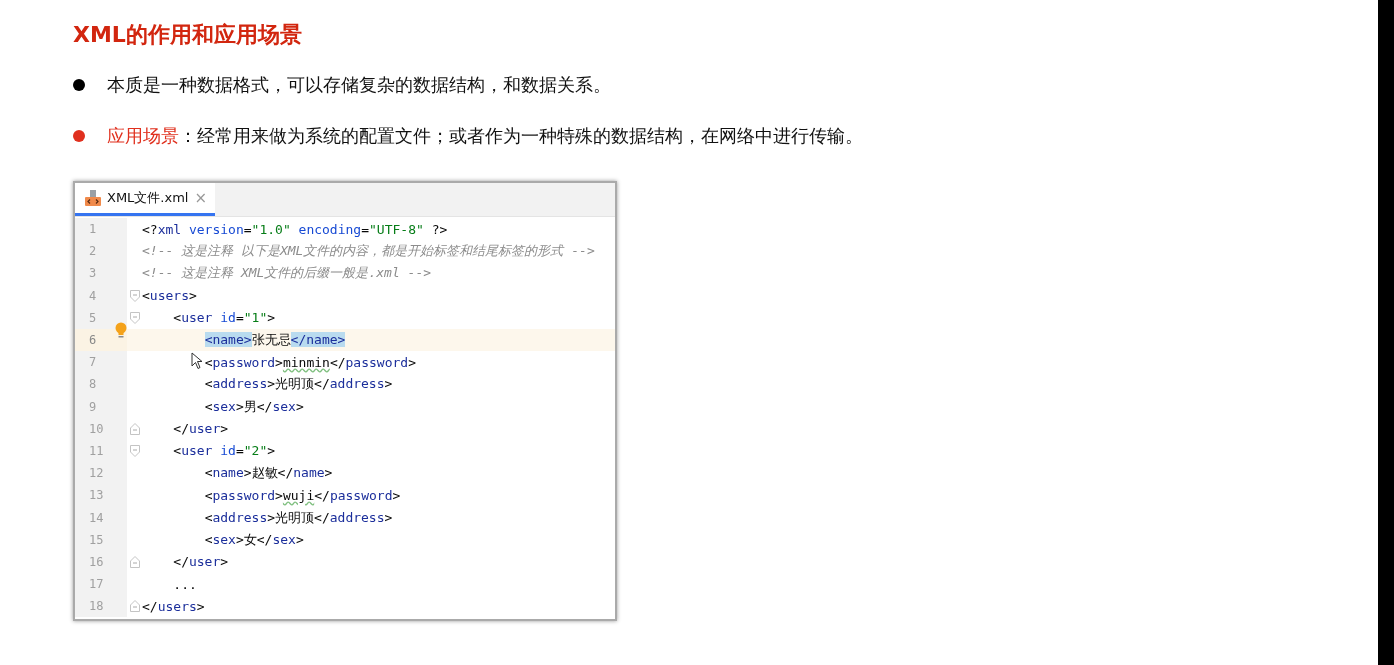 The image size is (1394, 665). I want to click on code-line: <?xml version="1.0" encoding="UTF-8" ?>, so click(295, 229).